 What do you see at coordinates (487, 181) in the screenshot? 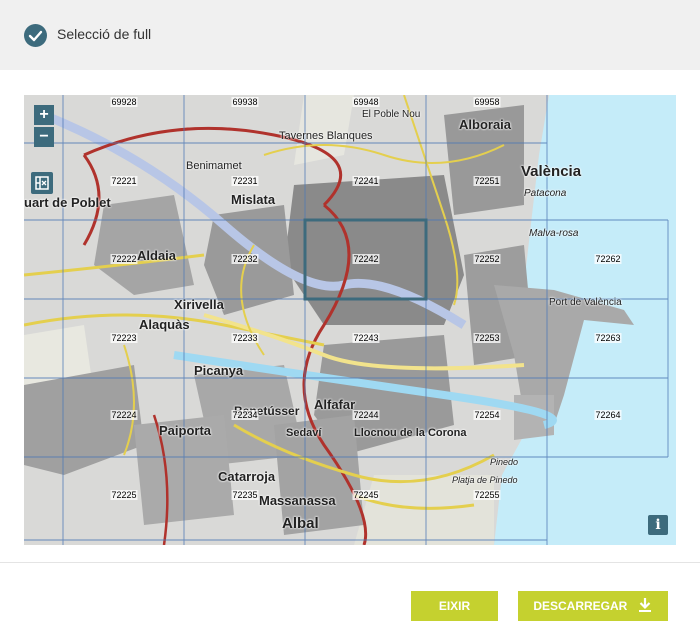
I see `sheet-label: 72251` at bounding box center [487, 181].